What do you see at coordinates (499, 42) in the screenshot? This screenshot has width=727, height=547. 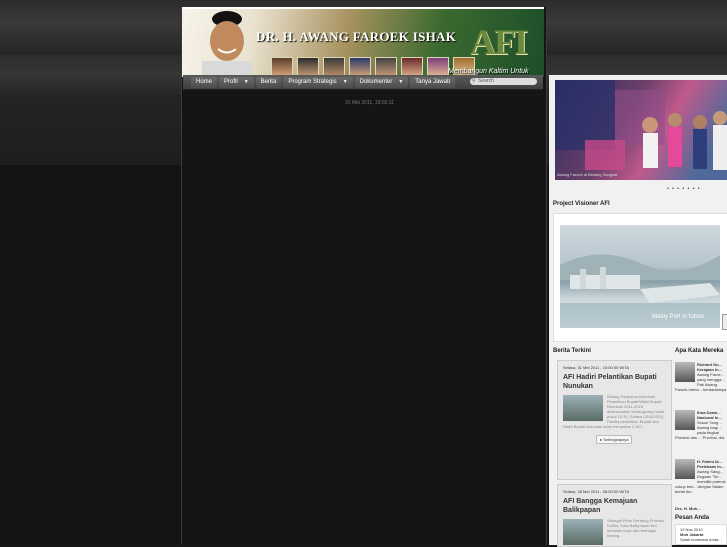 I see `afi-logo: AFI` at bounding box center [499, 42].